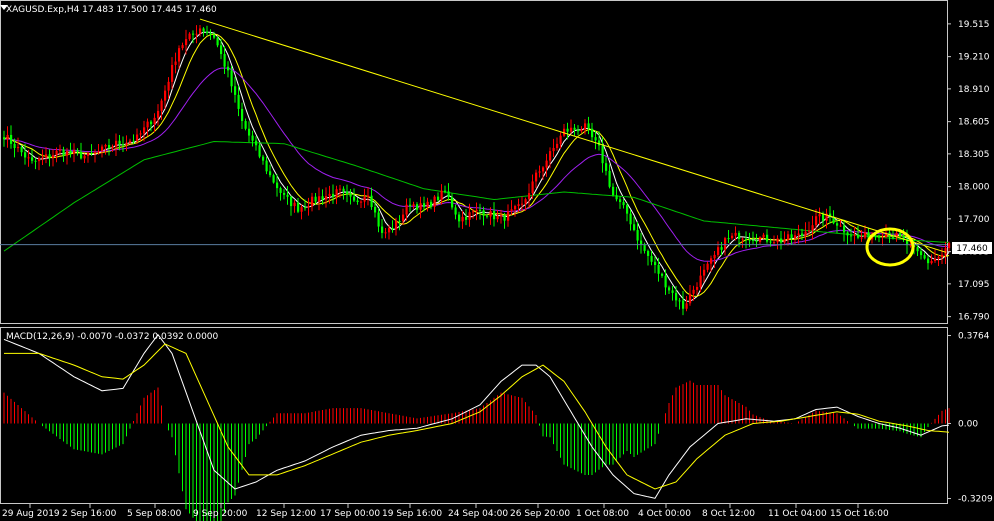 The width and height of the screenshot is (994, 521). What do you see at coordinates (478, 514) in the screenshot?
I see `time-tick-label: 24 Sep 04:00` at bounding box center [478, 514].